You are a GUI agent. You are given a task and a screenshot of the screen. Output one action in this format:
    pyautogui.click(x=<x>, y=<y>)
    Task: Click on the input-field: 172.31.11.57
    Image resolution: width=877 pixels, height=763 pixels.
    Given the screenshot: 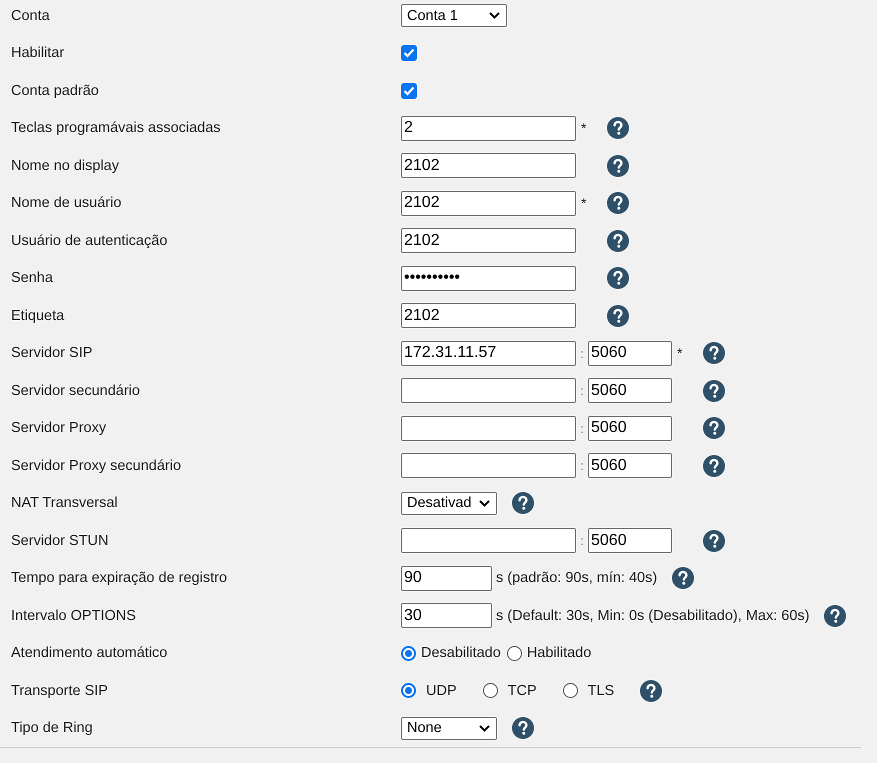 What is the action you would take?
    pyautogui.click(x=488, y=353)
    